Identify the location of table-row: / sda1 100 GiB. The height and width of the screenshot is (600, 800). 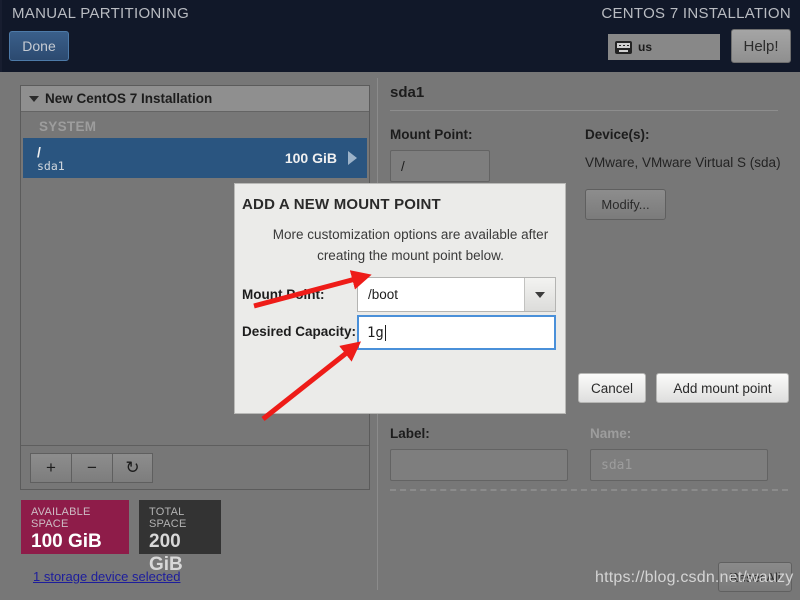
(195, 158).